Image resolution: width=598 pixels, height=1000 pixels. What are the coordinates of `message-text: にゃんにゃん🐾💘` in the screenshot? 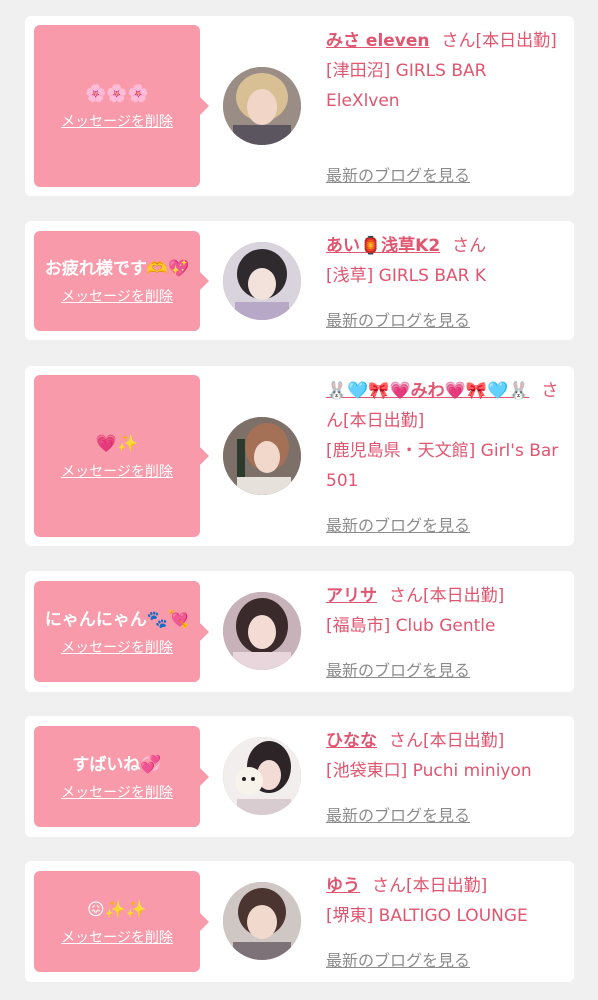 It's located at (117, 619).